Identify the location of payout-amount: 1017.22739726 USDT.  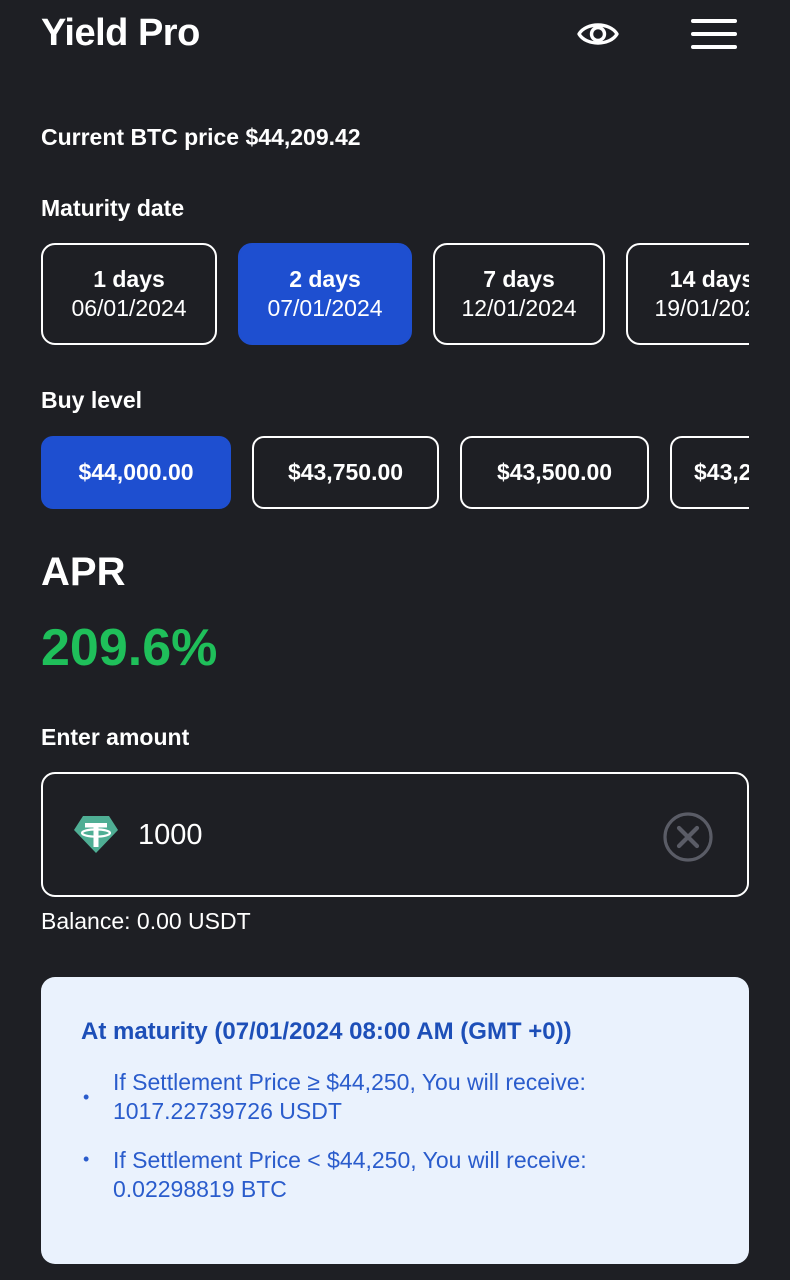
(227, 1111).